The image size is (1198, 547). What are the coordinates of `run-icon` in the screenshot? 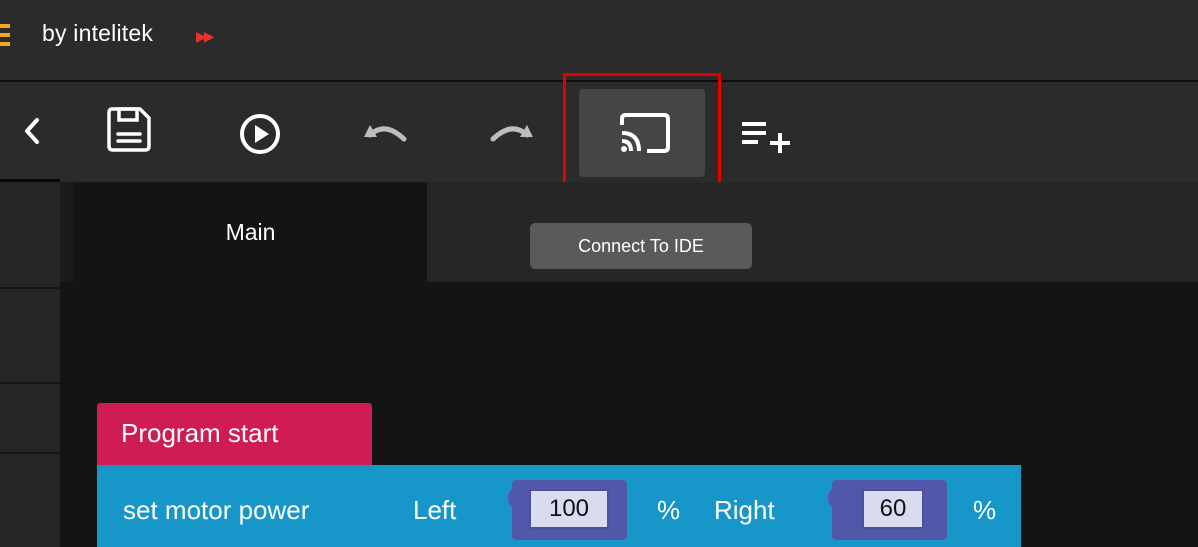 It's located at (260, 134).